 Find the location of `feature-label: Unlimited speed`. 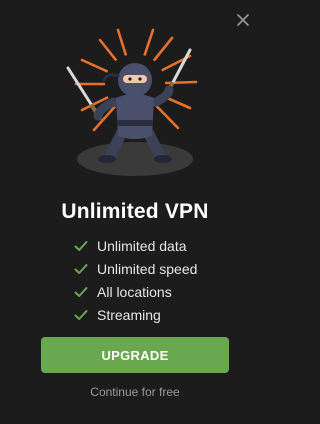

feature-label: Unlimited speed is located at coordinates (147, 268).